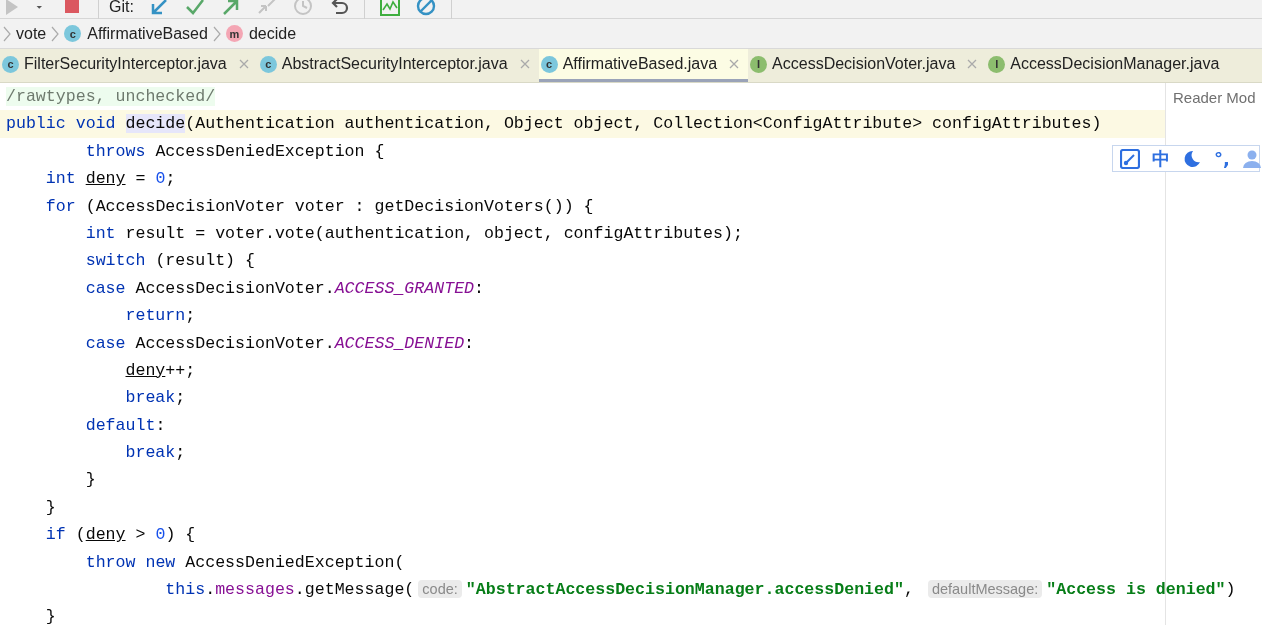 The width and height of the screenshot is (1262, 625). I want to click on parameter-hint: code:, so click(440, 589).